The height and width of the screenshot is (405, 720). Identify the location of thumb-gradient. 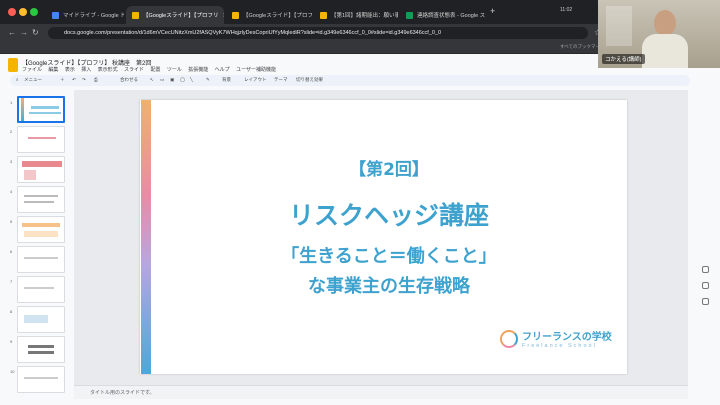
(22, 109).